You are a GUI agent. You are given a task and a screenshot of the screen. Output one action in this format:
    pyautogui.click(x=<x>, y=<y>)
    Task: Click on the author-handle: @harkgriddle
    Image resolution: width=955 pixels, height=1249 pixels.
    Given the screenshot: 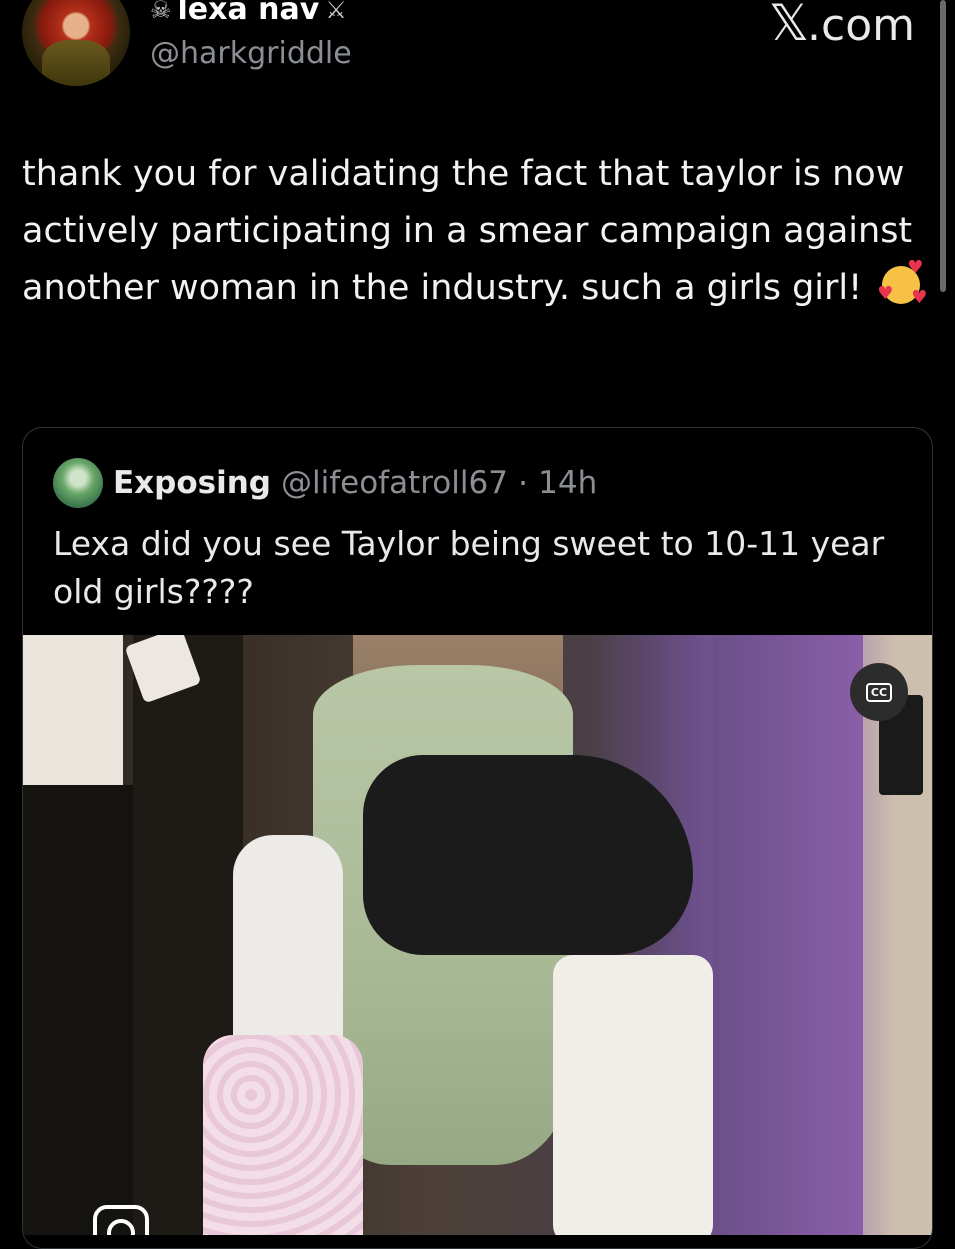 What is the action you would take?
    pyautogui.click(x=251, y=53)
    